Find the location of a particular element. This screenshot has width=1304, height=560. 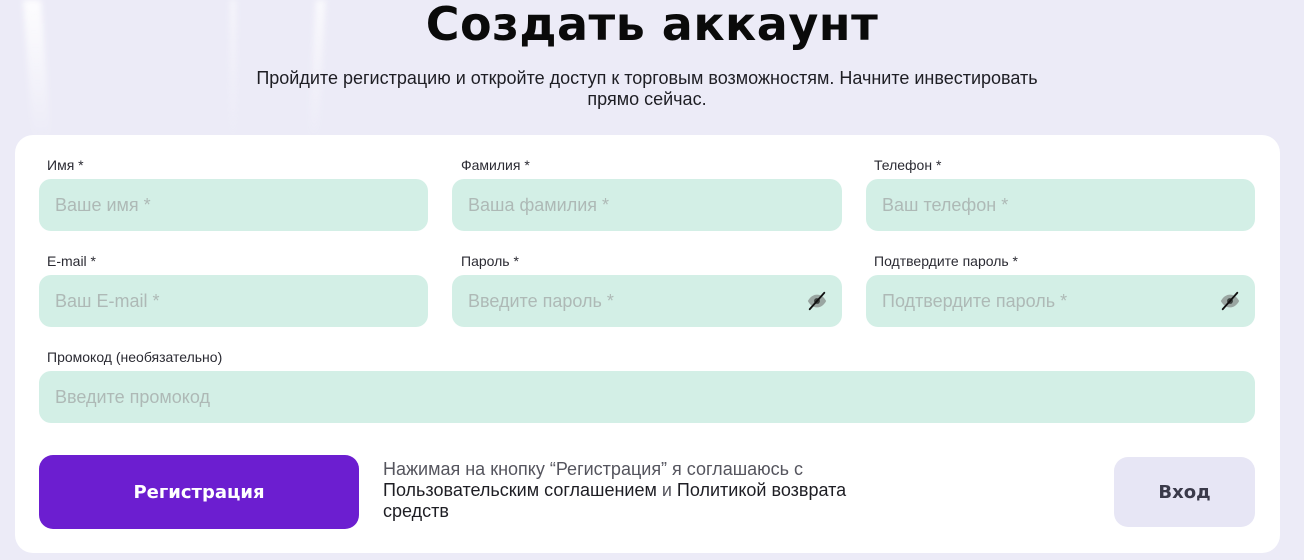

page-title: Создать аккаунт is located at coordinates (652, 25).